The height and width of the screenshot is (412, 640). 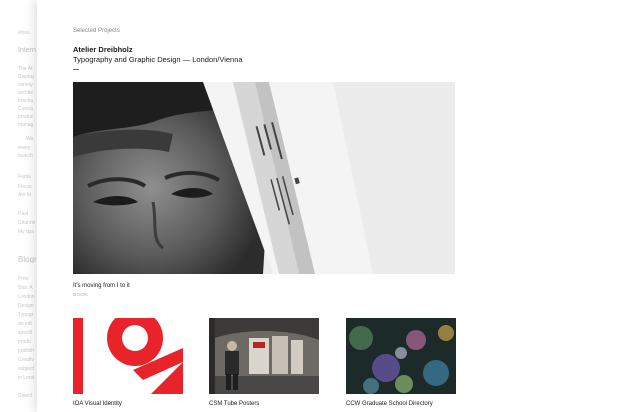 I want to click on project-thumbnail-title: CSM Tube Posters, so click(x=234, y=404).